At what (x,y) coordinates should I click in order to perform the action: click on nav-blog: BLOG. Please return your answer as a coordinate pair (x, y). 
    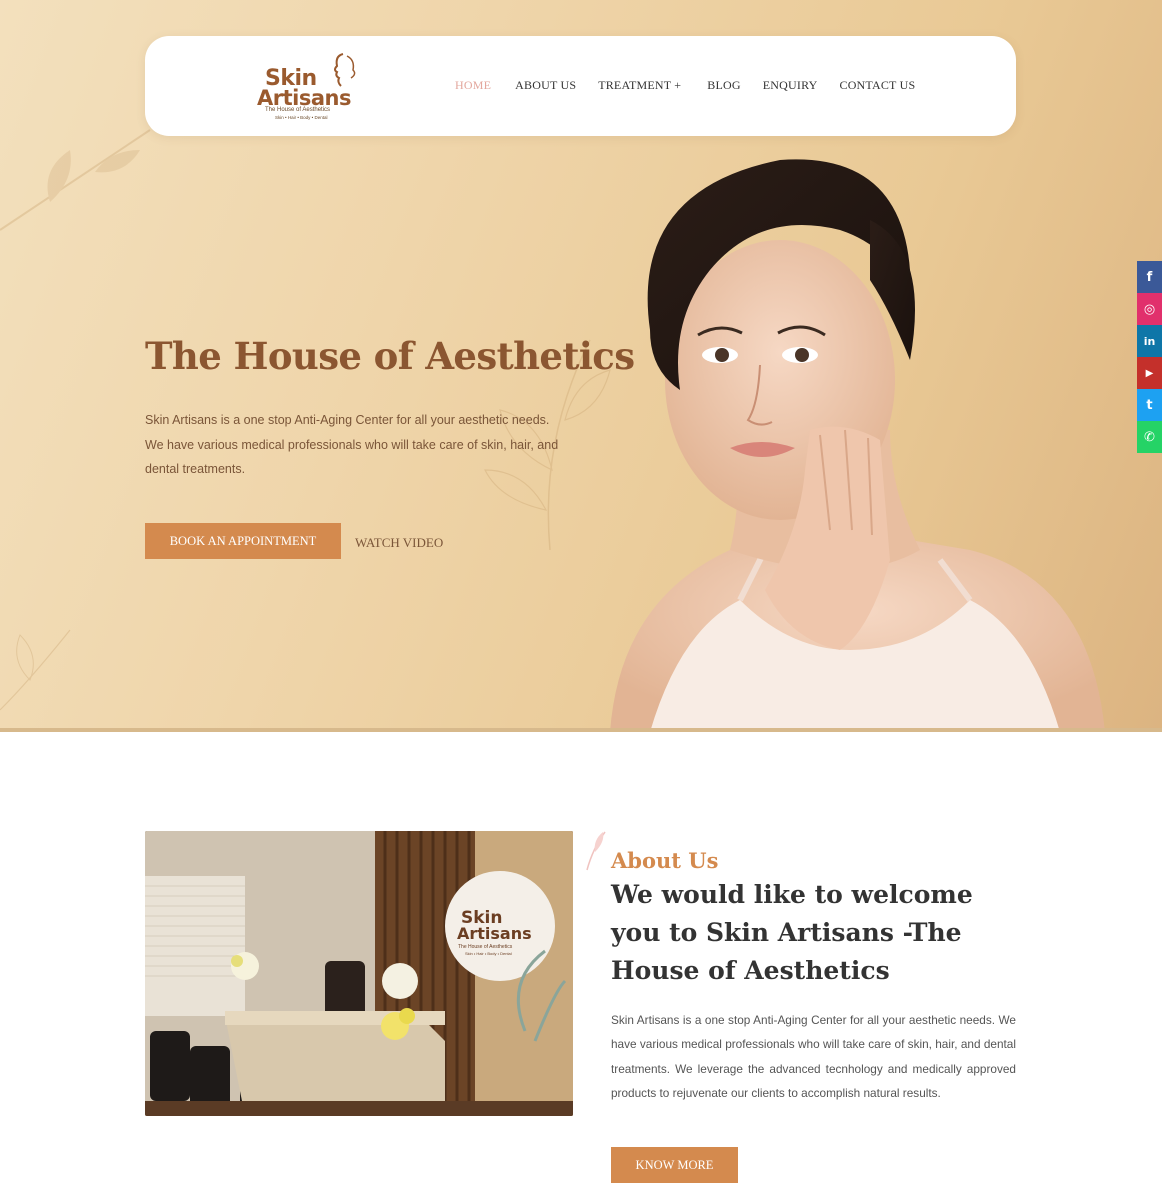
    Looking at the image, I should click on (723, 85).